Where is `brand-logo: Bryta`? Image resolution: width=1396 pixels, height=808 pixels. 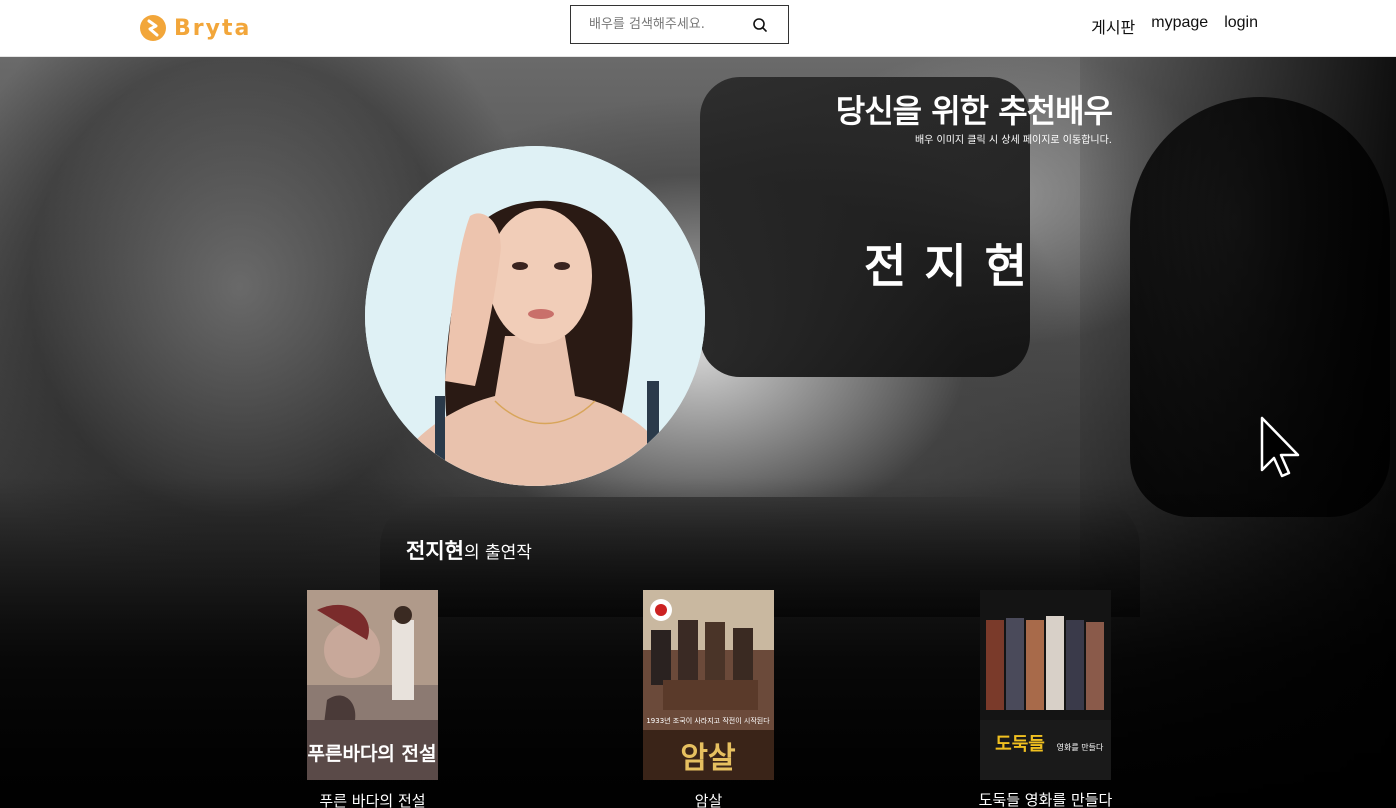
brand-logo: Bryta is located at coordinates (195, 28).